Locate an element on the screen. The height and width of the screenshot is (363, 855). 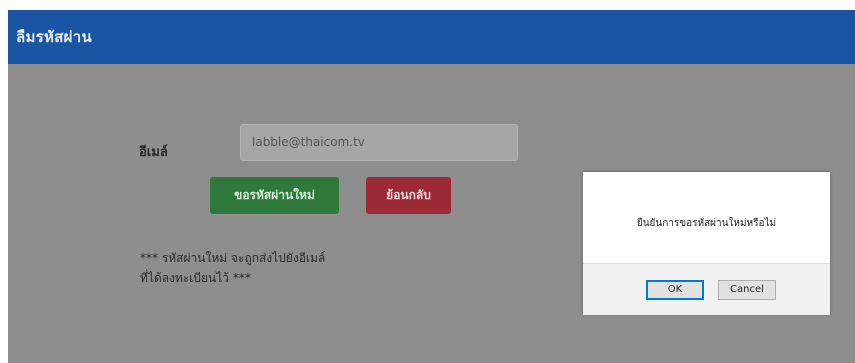
confirm-dialog: ยืนยันการขอรหัสผ่านใหม่หรือไม่ OK Cancel is located at coordinates (706, 243).